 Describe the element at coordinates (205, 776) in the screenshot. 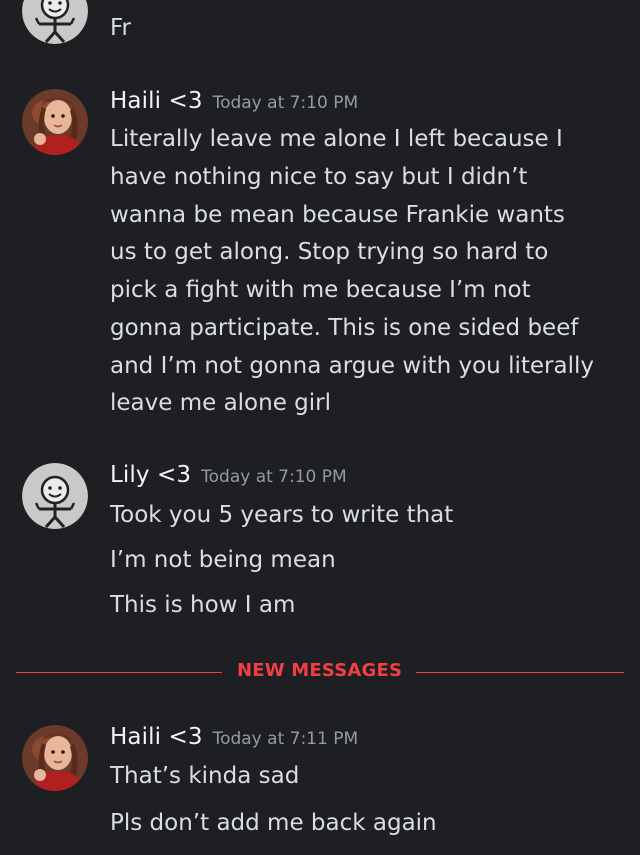

I see `message-line: That’s kinda sad` at that location.